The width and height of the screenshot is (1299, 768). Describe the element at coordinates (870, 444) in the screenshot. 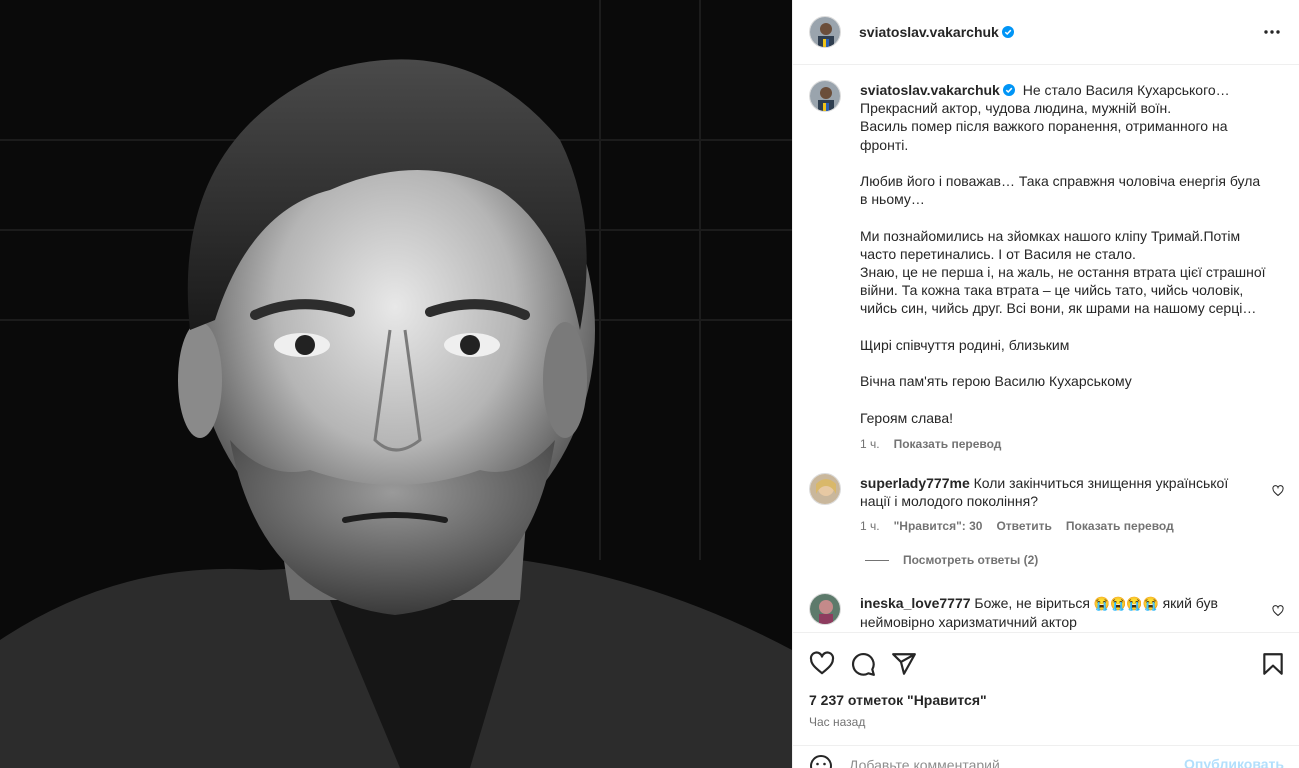

I see `caption-time: 1 ч.` at that location.